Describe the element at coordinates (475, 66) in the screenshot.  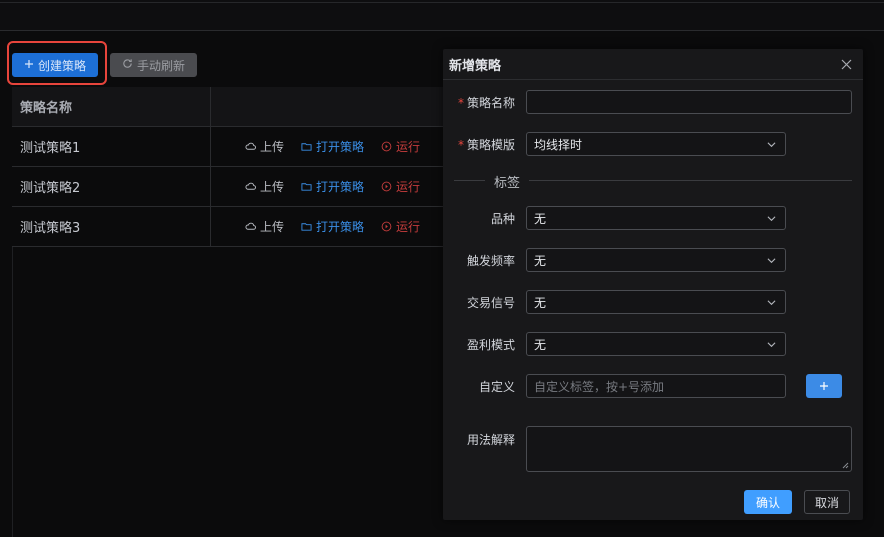
I see `dialog-title: 新增策略` at that location.